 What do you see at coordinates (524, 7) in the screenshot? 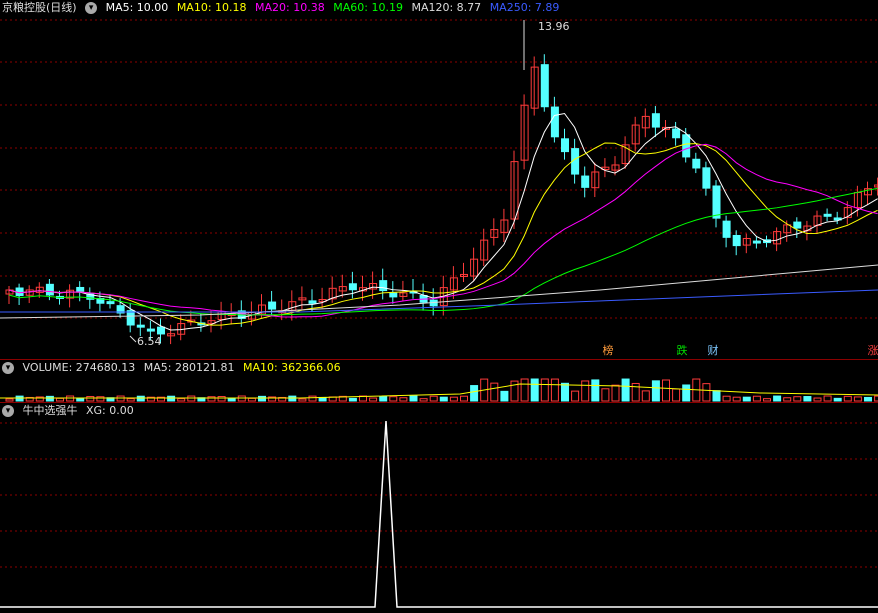
I see `ma250-label: MA250: 7.89` at bounding box center [524, 7].